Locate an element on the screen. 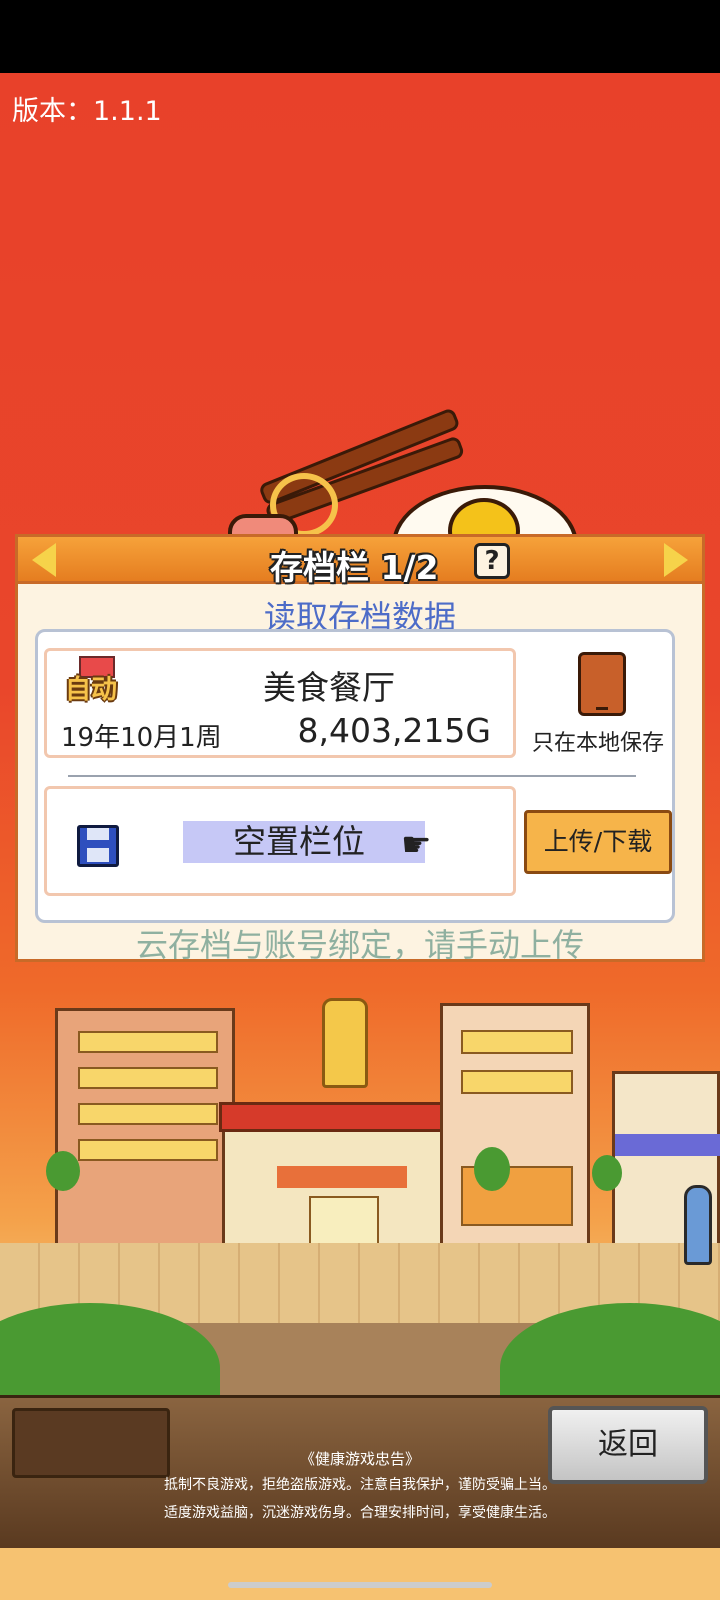  floppy-disk-icon is located at coordinates (98, 846).